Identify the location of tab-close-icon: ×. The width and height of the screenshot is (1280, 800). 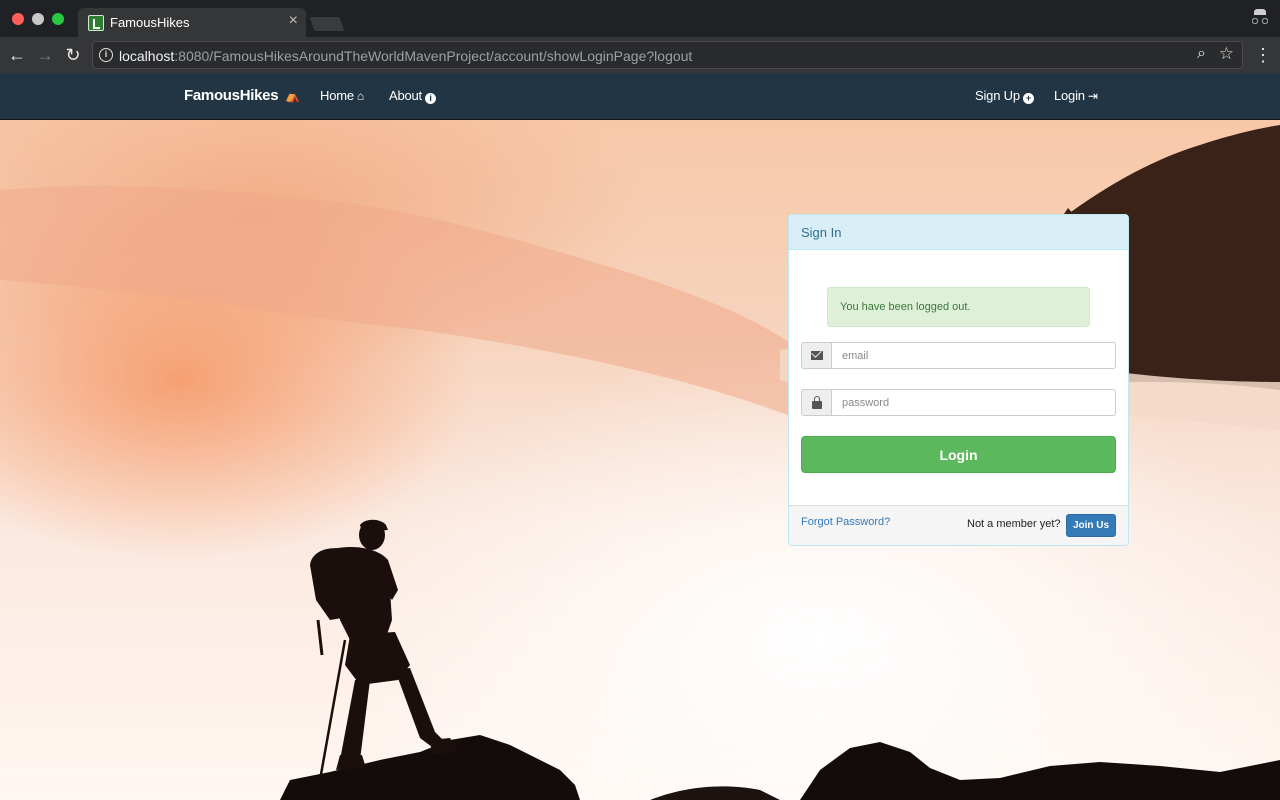
(293, 21).